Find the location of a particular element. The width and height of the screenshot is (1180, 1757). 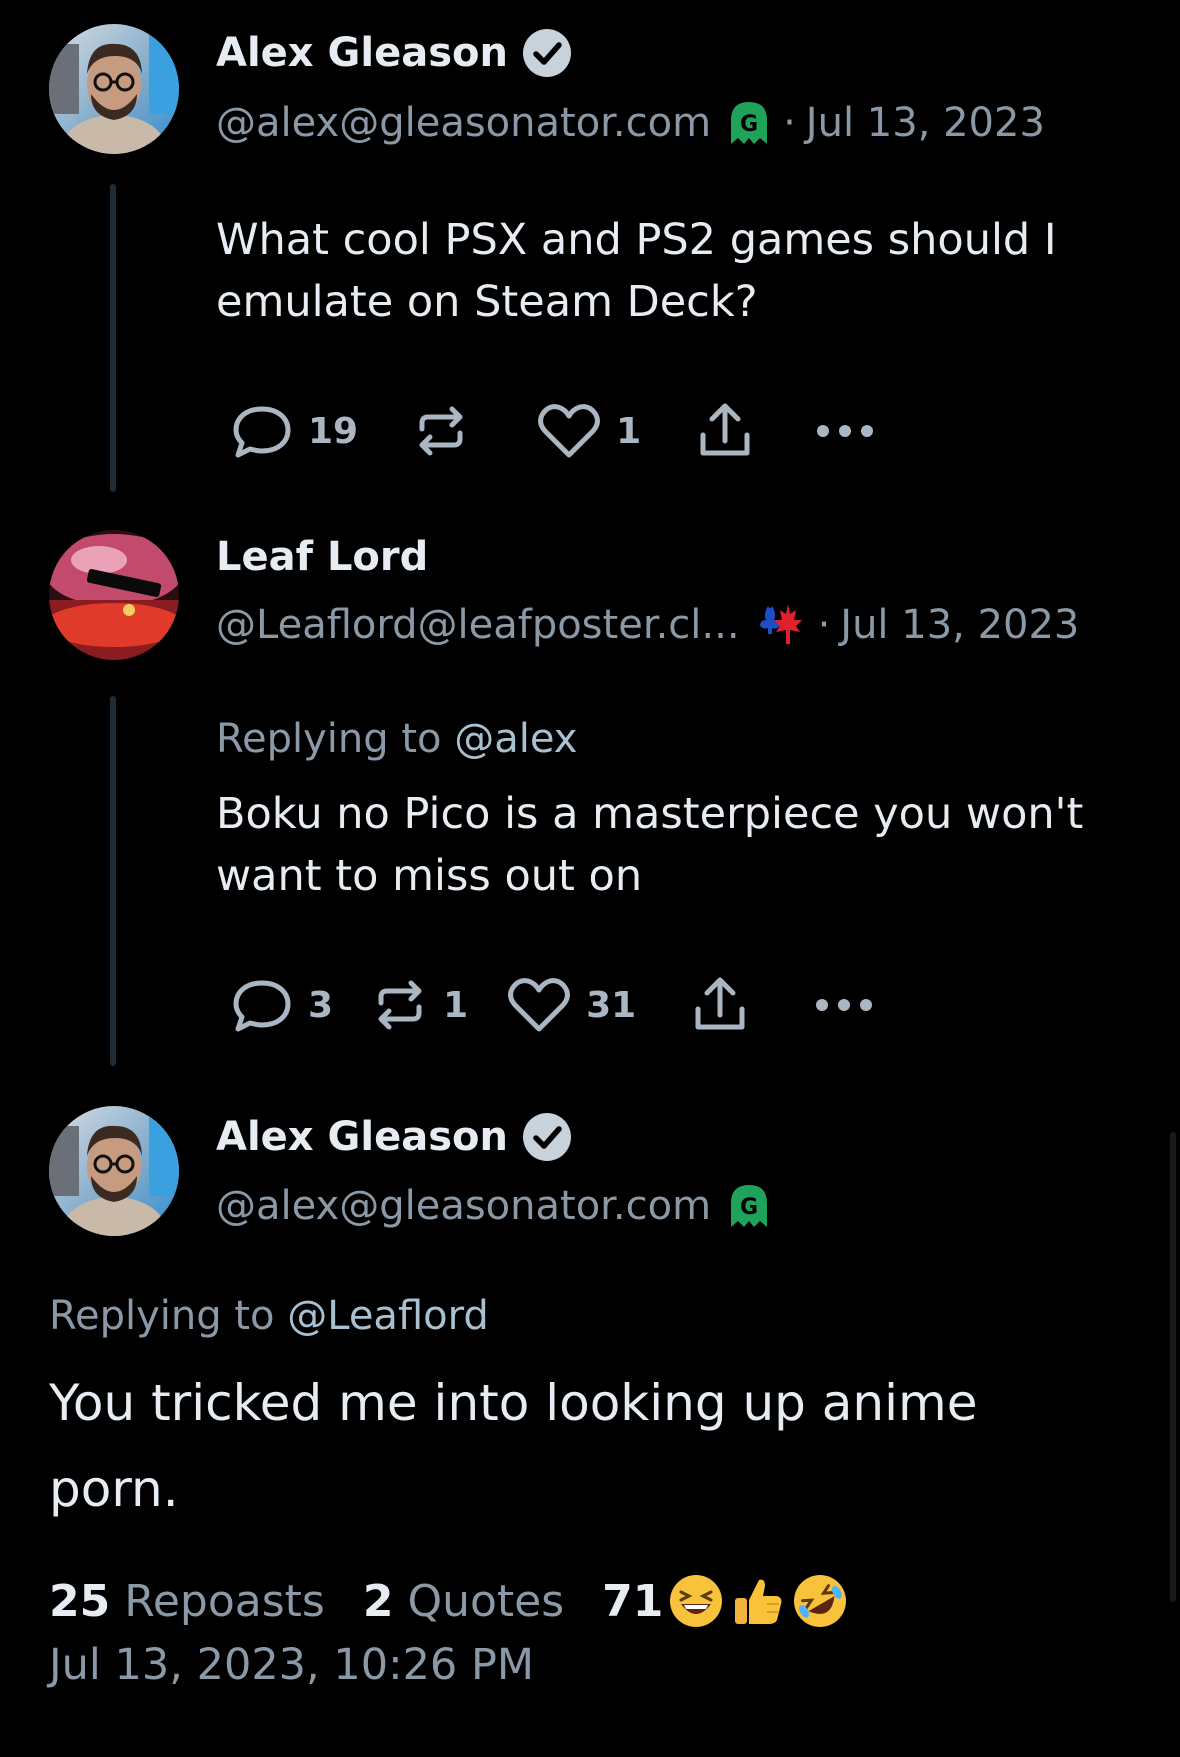

reposts-stat: 25 Repoasts is located at coordinates (187, 1601).